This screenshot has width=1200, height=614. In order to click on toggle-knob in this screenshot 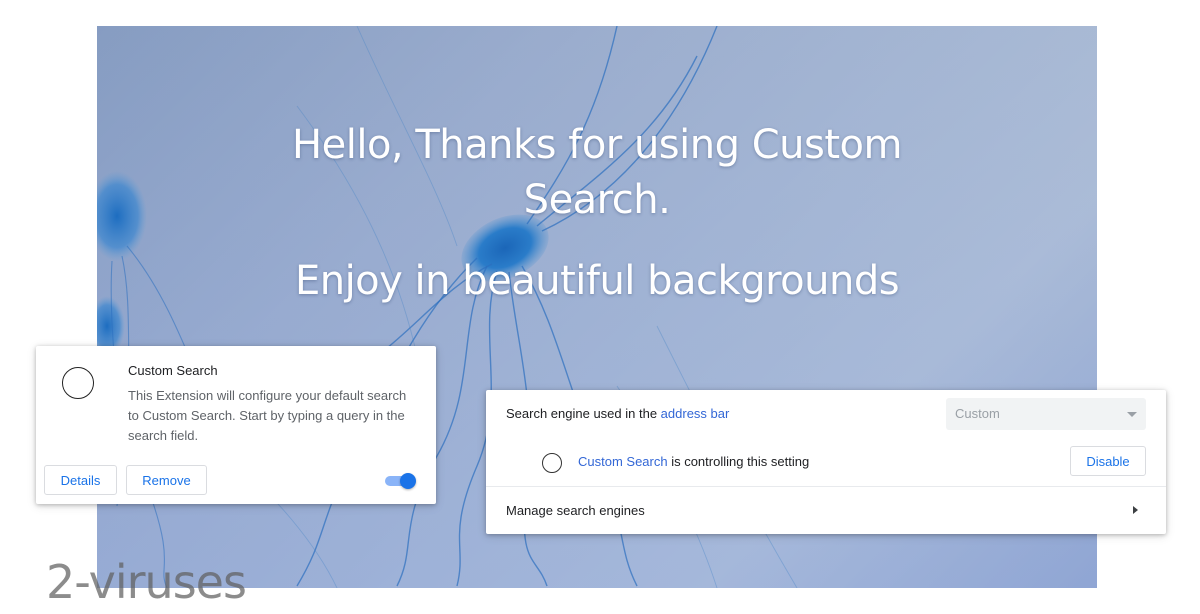, I will do `click(408, 481)`.